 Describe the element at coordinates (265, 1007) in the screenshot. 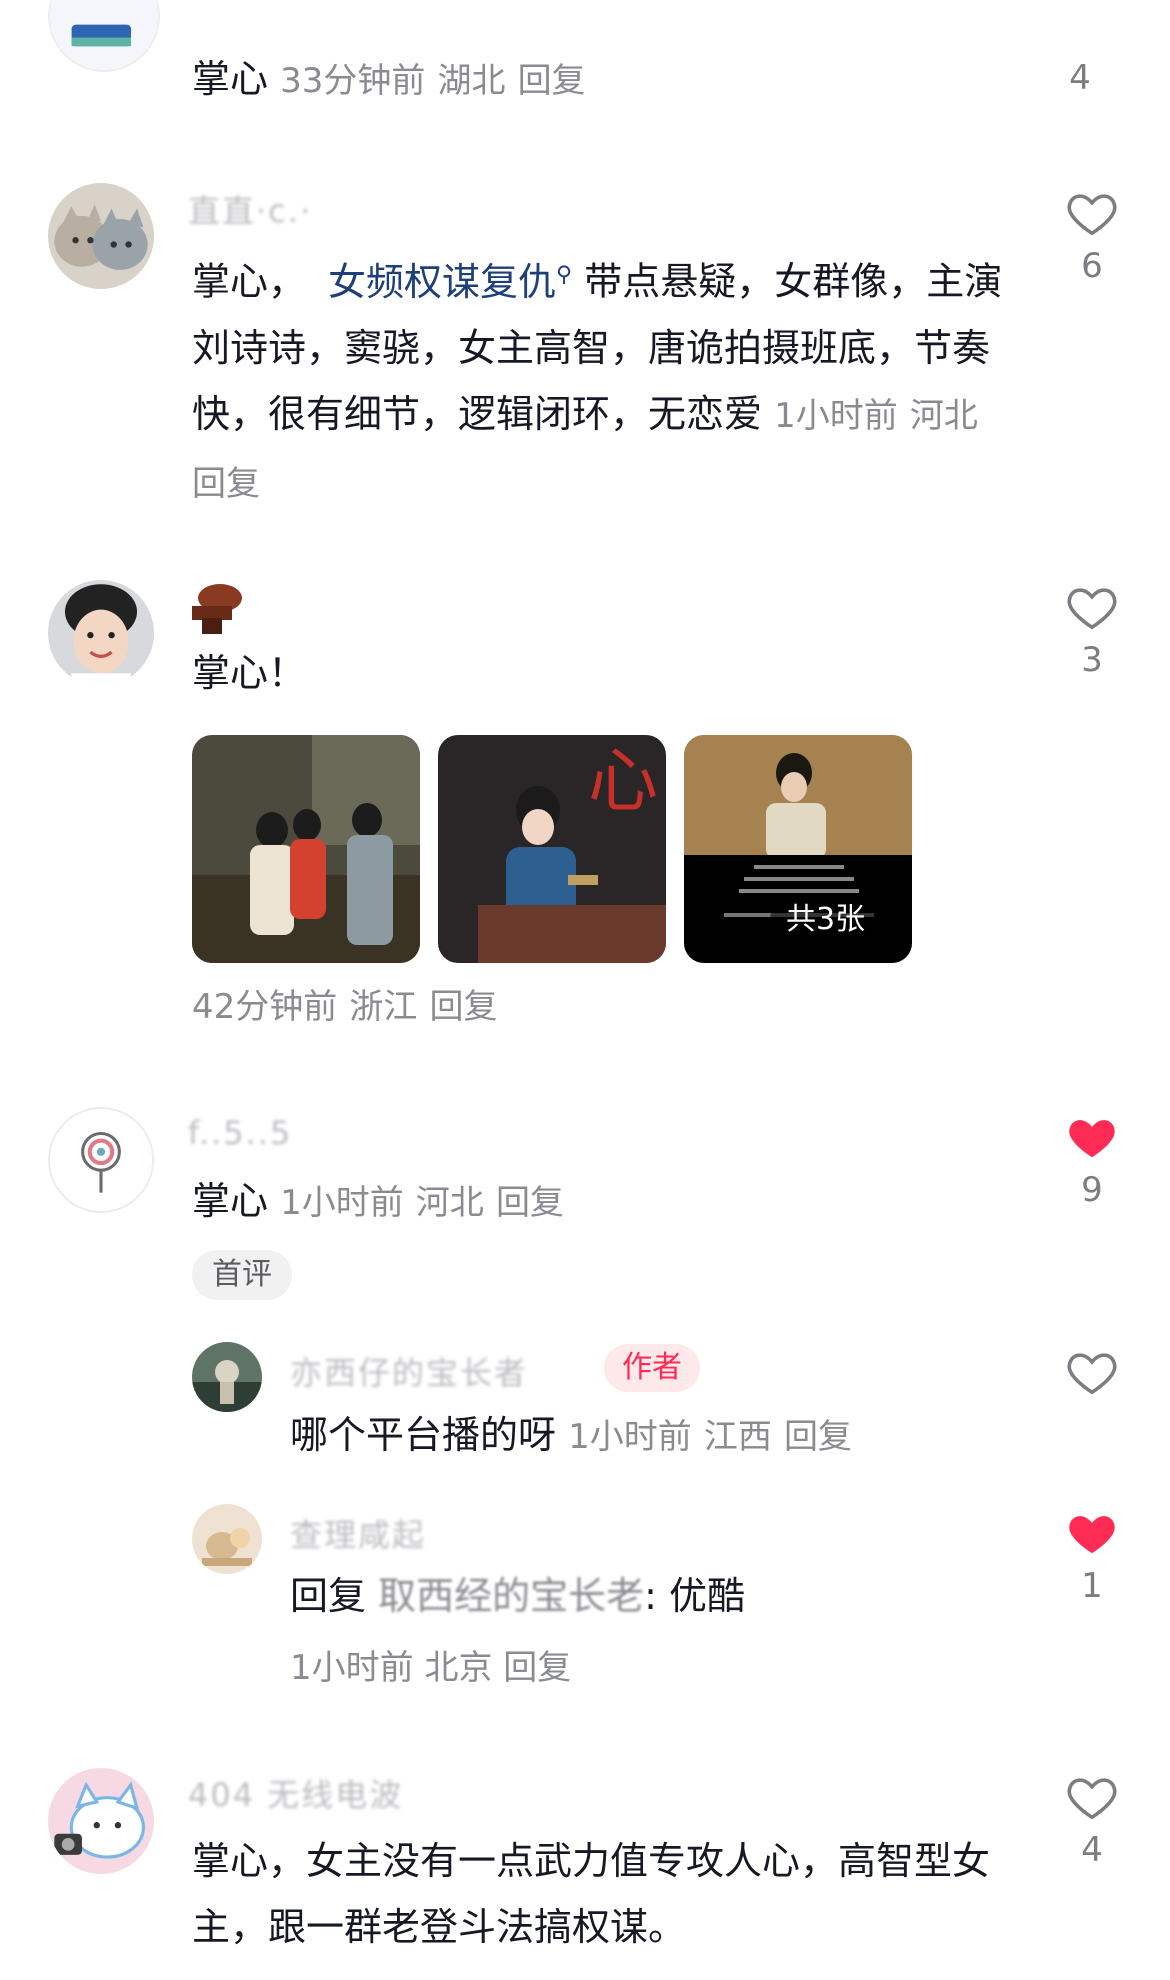

I see `comment-time: 42分钟前` at that location.